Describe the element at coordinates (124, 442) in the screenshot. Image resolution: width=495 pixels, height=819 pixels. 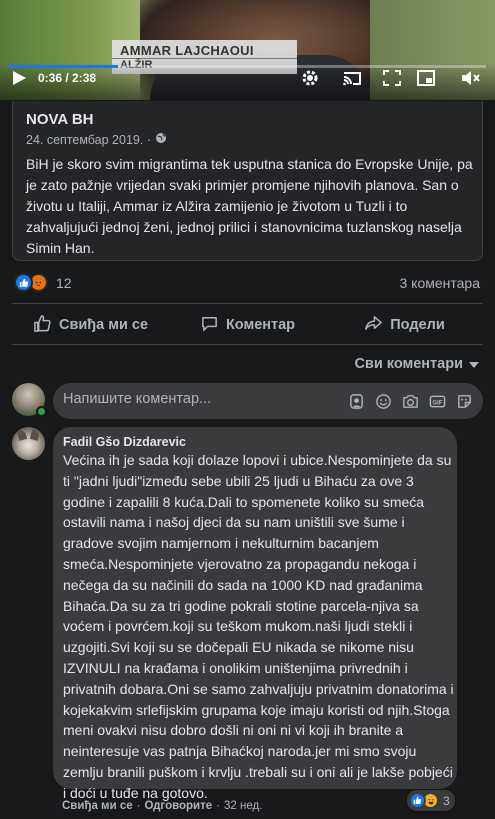
I see `comment-author: Fadil Gšo Dizdarevic` at that location.